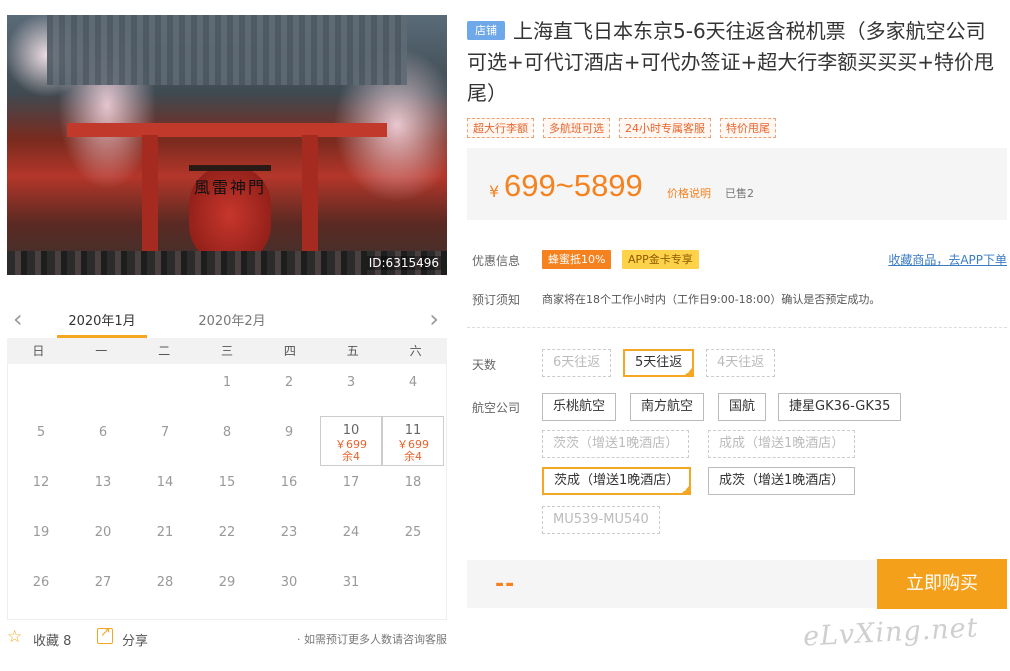  What do you see at coordinates (372, 639) in the screenshot?
I see `group-booking-note: · 如需预订更多人数请咨询客服` at bounding box center [372, 639].